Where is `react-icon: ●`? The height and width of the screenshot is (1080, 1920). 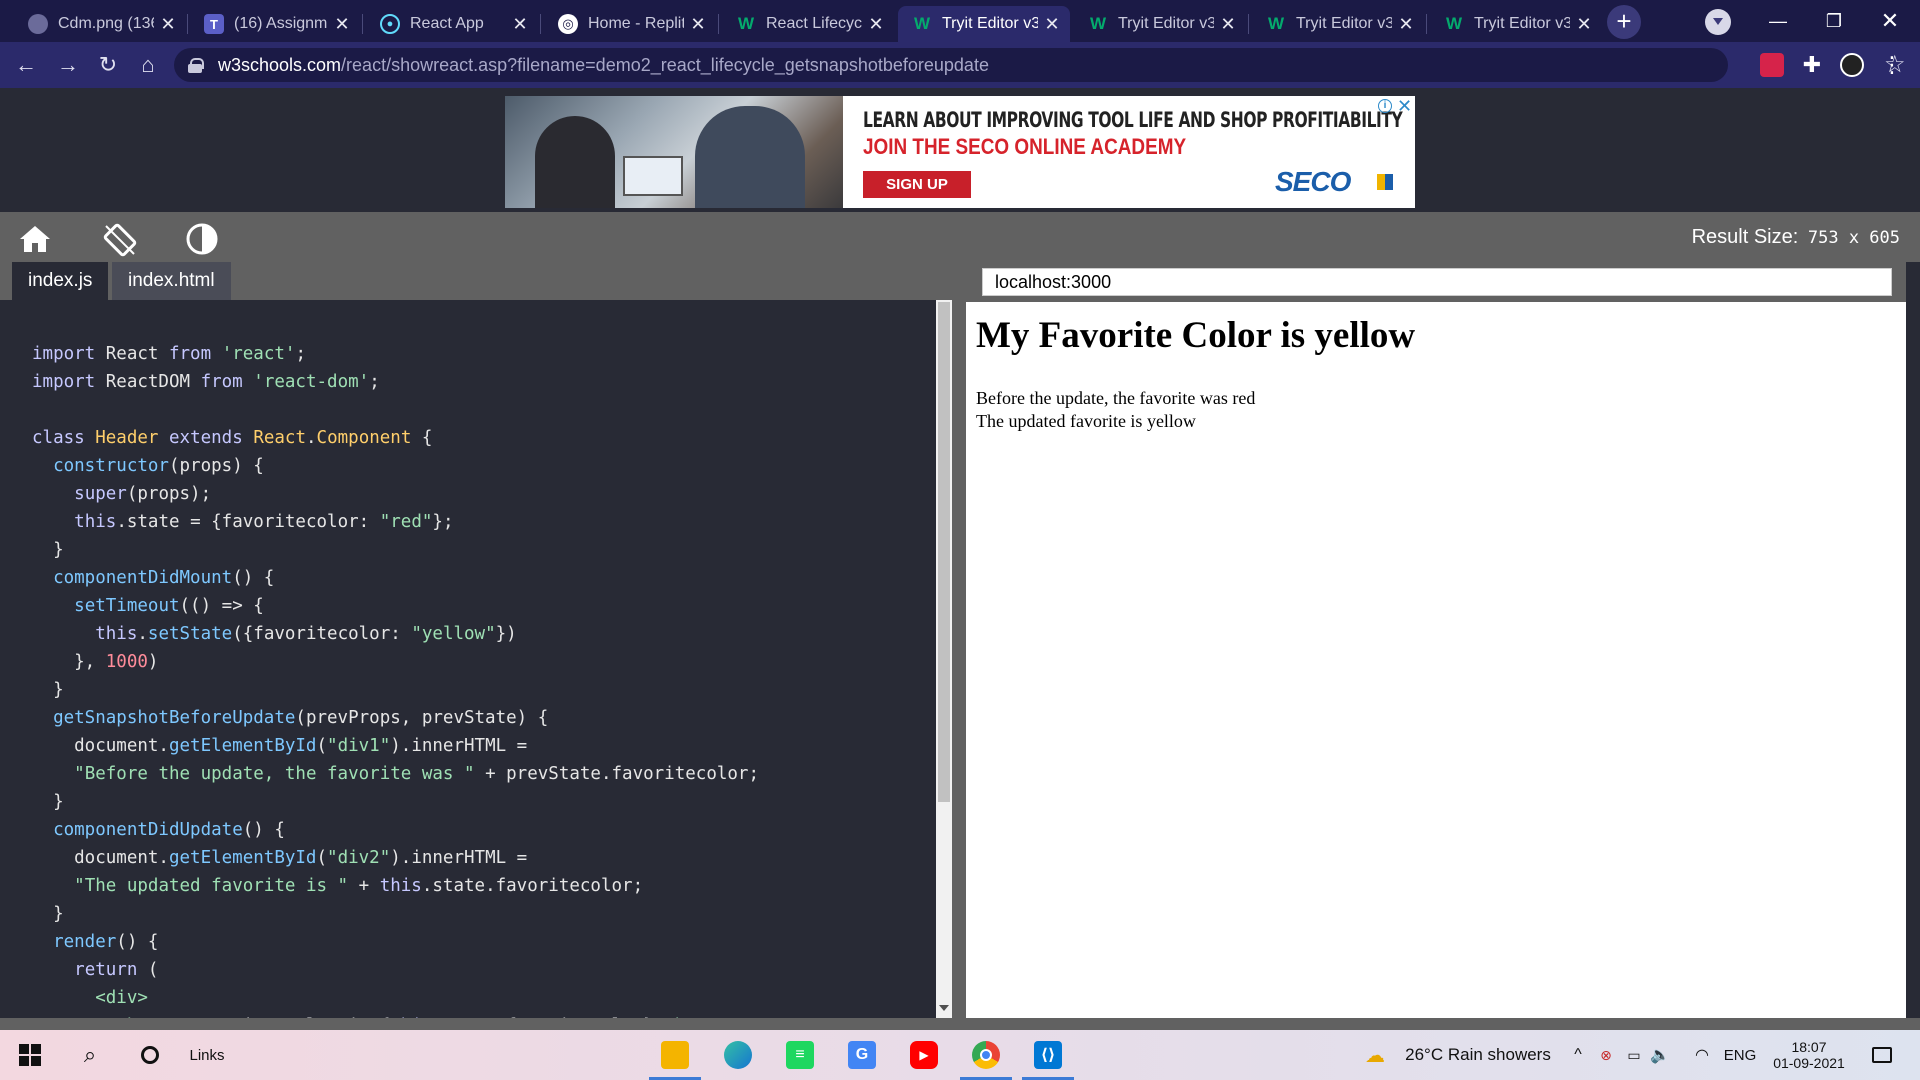
react-icon: ● is located at coordinates (390, 24).